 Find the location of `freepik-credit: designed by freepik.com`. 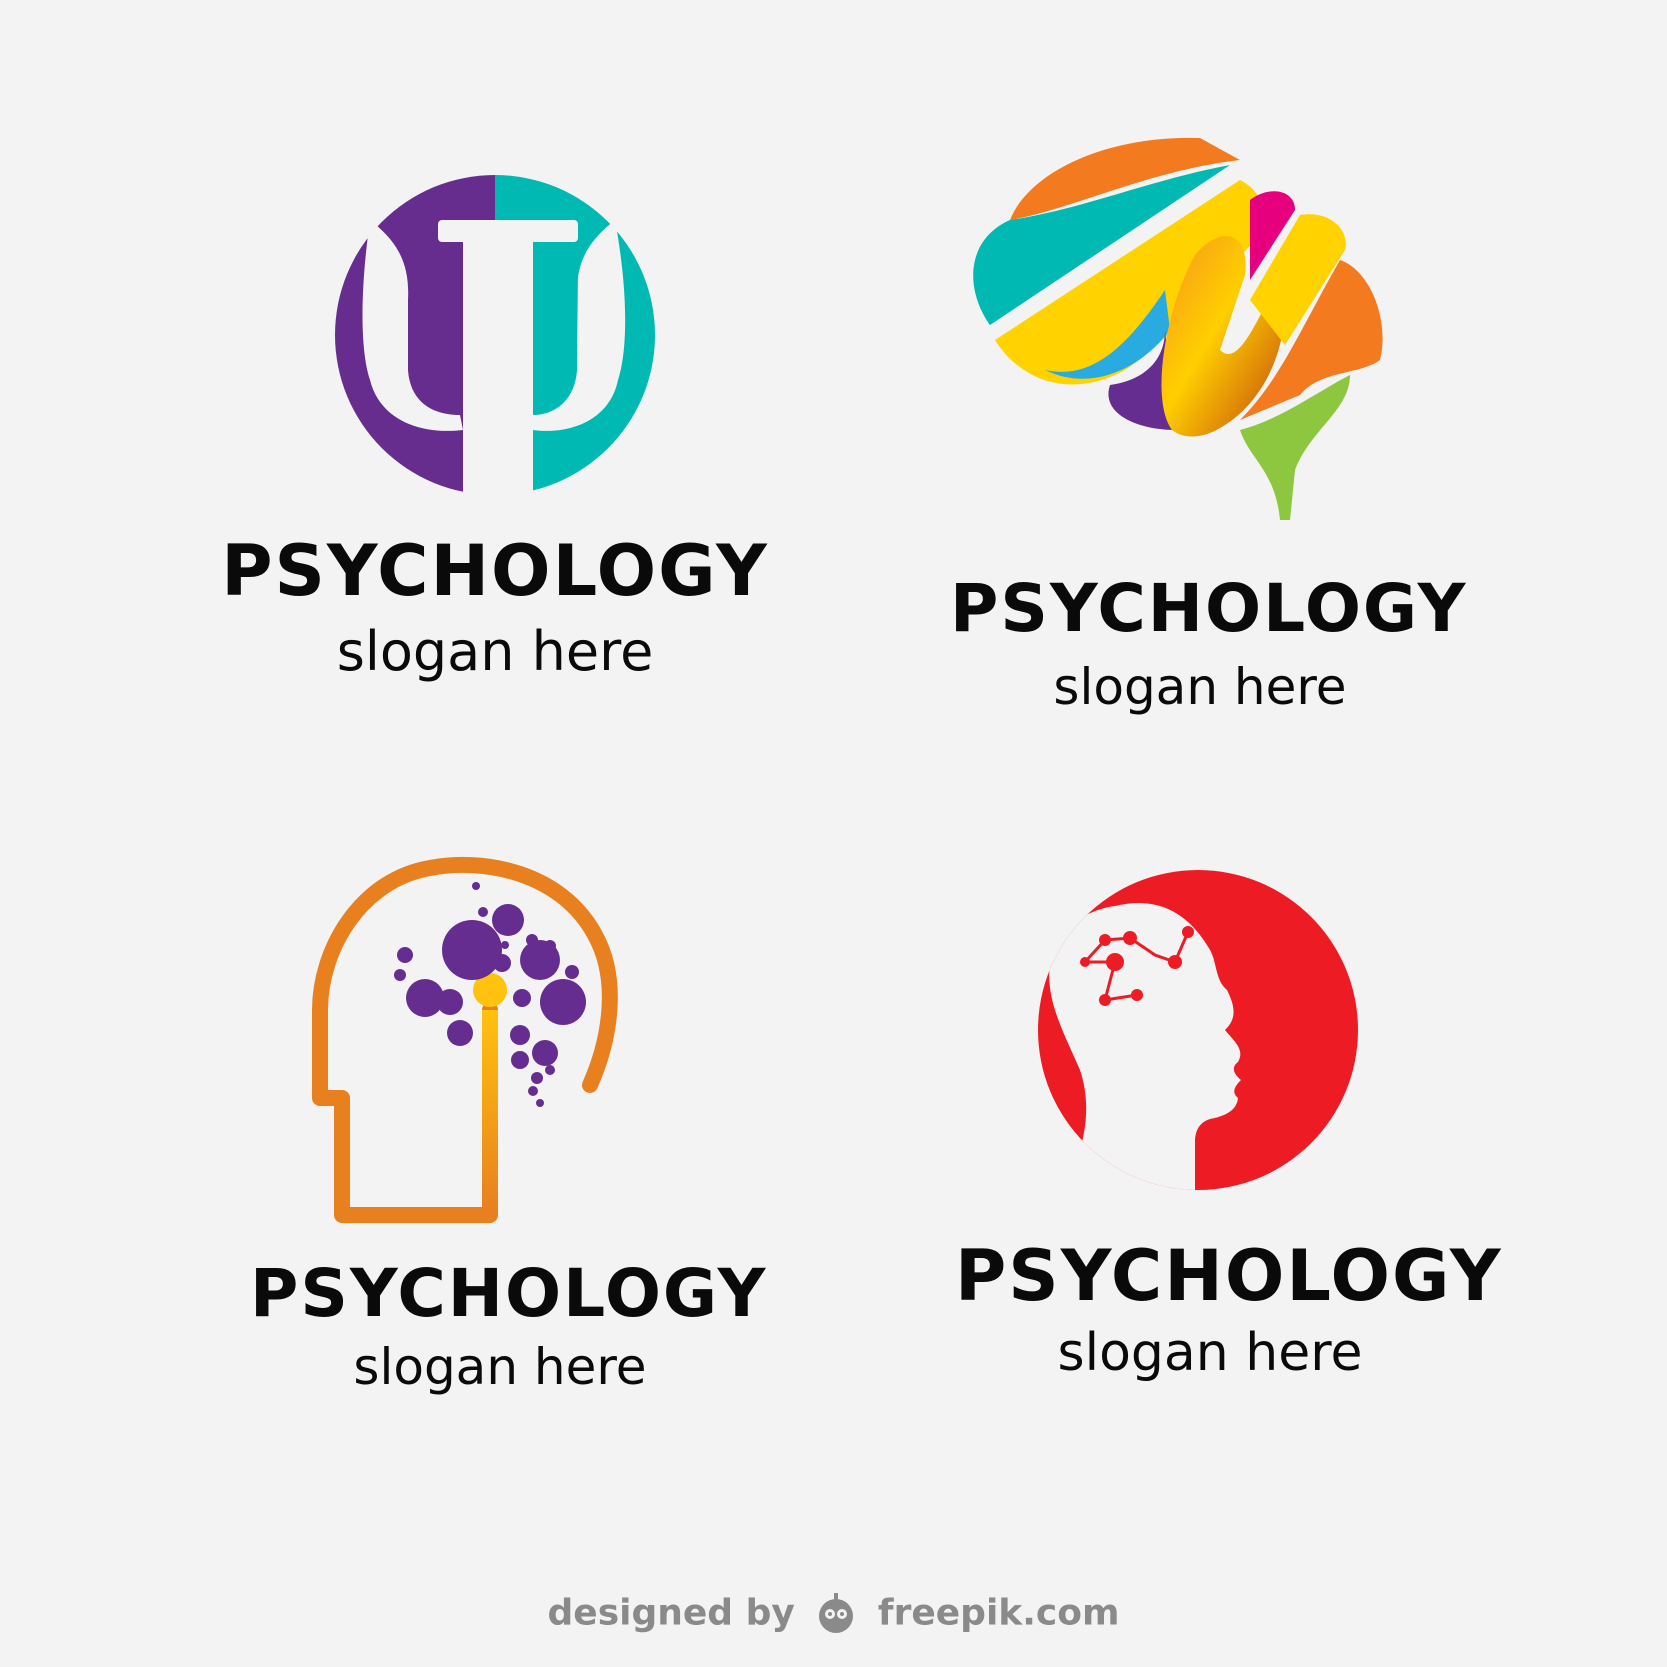

freepik-credit: designed by freepik.com is located at coordinates (833, 1620).